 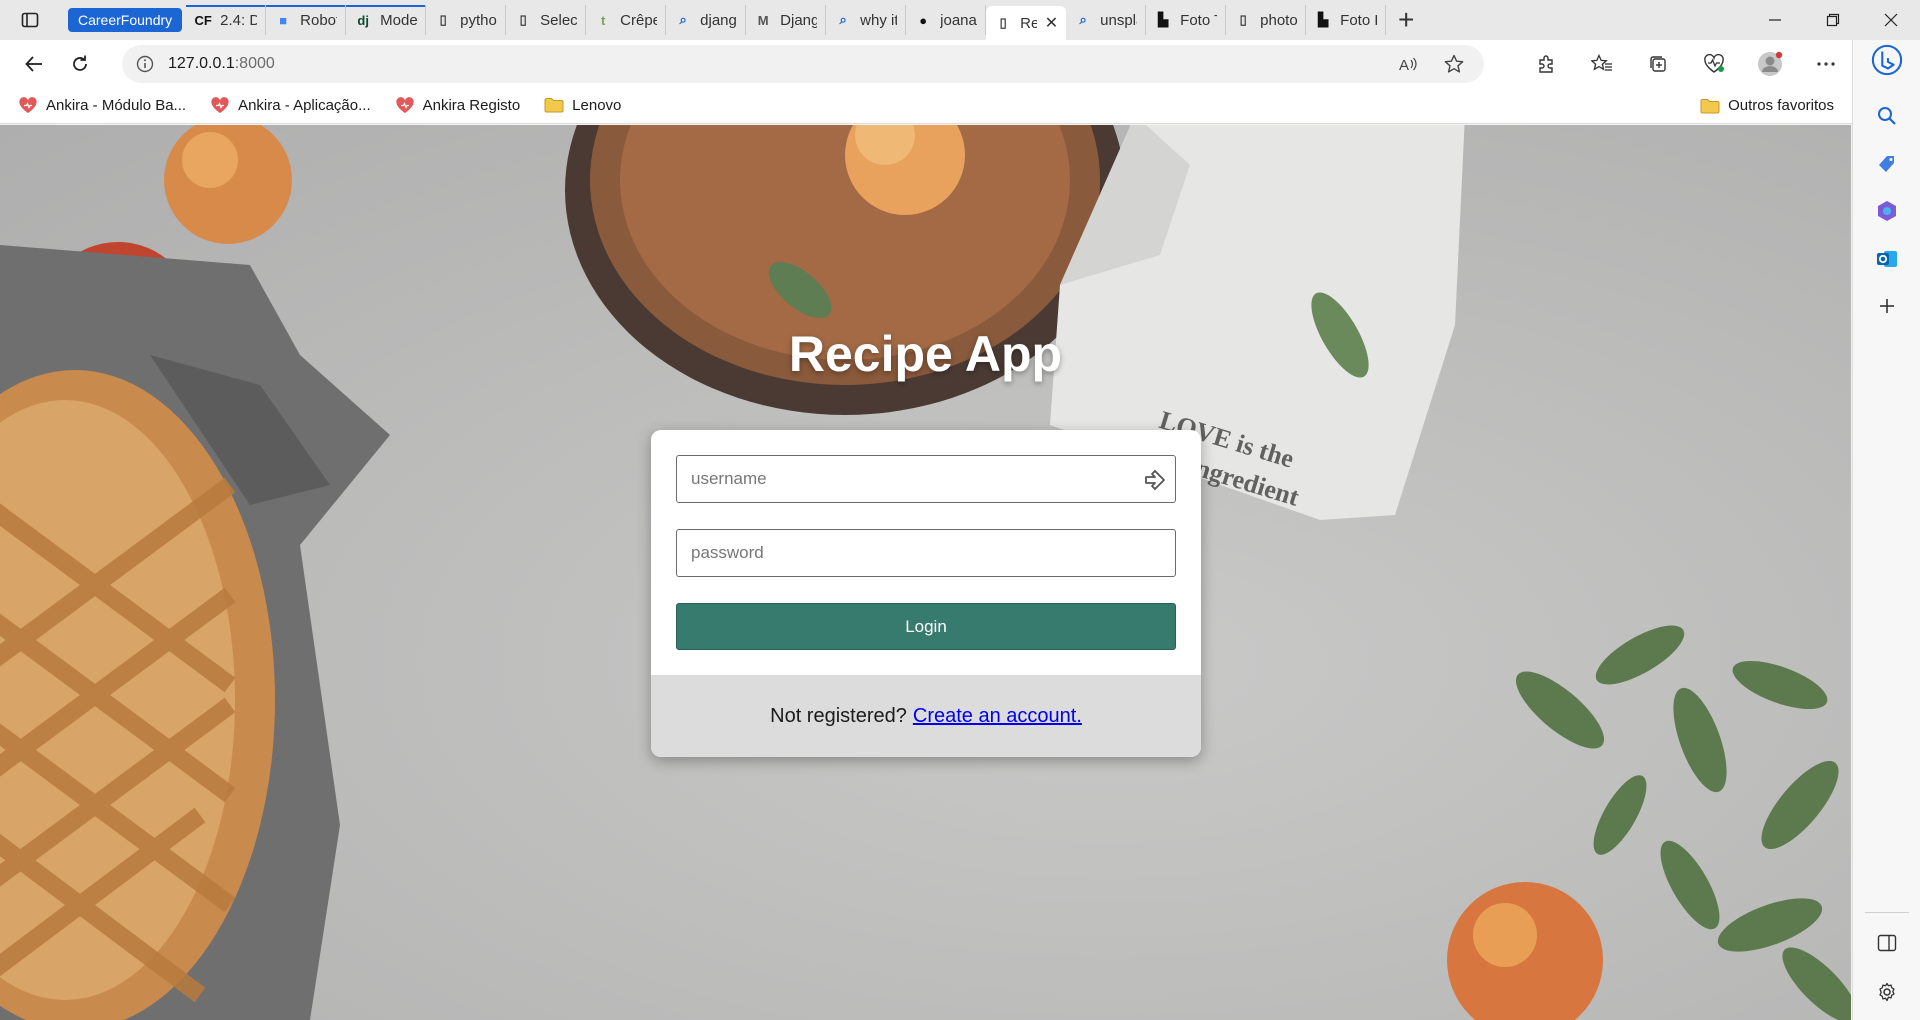 I want to click on tools-icon, so click(x=1887, y=211).